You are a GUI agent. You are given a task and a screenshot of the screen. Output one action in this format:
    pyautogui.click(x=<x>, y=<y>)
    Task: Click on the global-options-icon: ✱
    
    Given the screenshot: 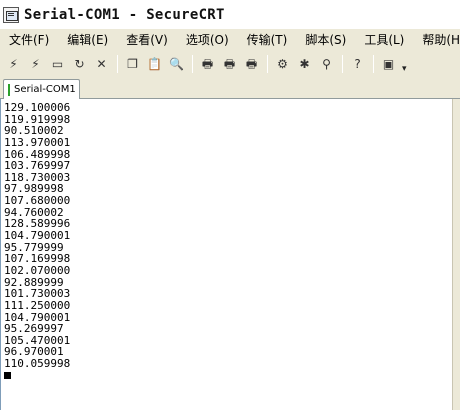 What is the action you would take?
    pyautogui.click(x=304, y=64)
    